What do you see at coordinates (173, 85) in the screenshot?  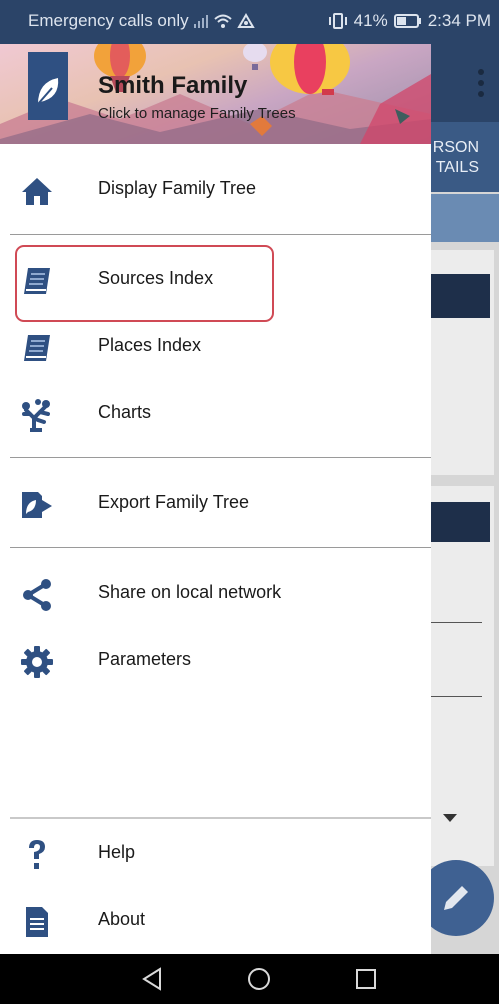 I see `family-tree-title: Smith Family` at bounding box center [173, 85].